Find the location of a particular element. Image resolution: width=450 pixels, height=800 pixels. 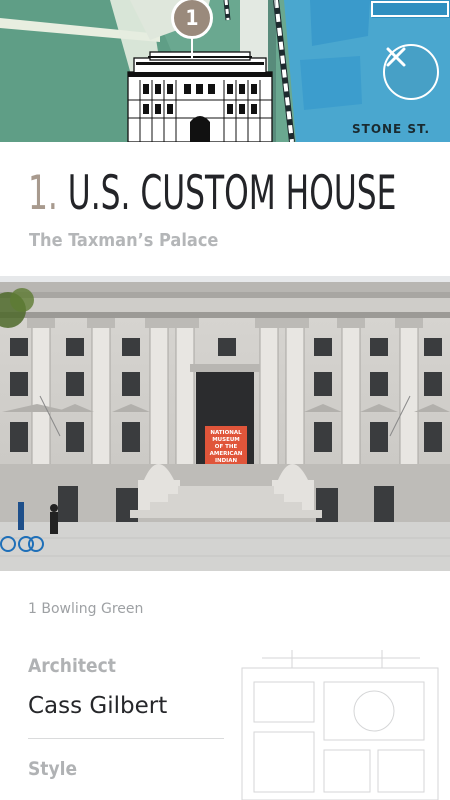

banner-line-1: NATIONAL is located at coordinates (226, 433).